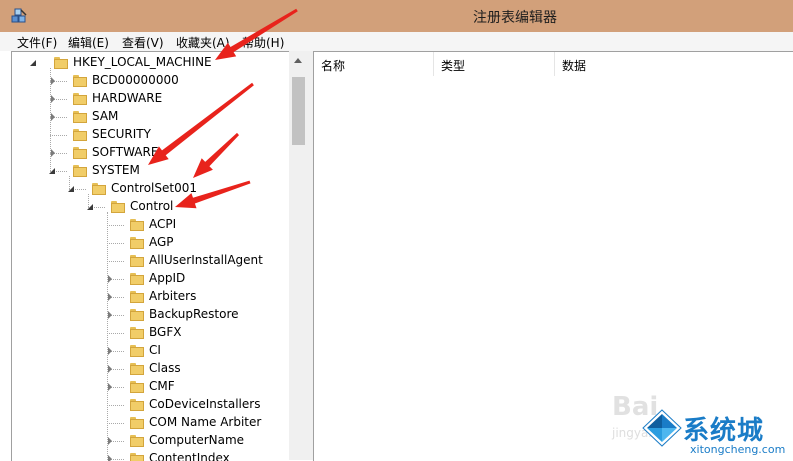 The width and height of the screenshot is (793, 461). Describe the element at coordinates (333, 66) in the screenshot. I see `column-name-label: 名称` at that location.